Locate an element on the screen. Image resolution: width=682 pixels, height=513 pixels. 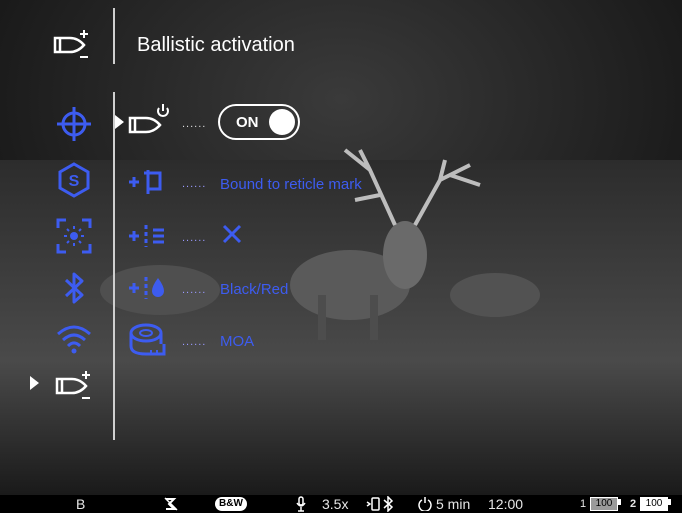
row-selection-pointer is located at coordinates (119, 122).